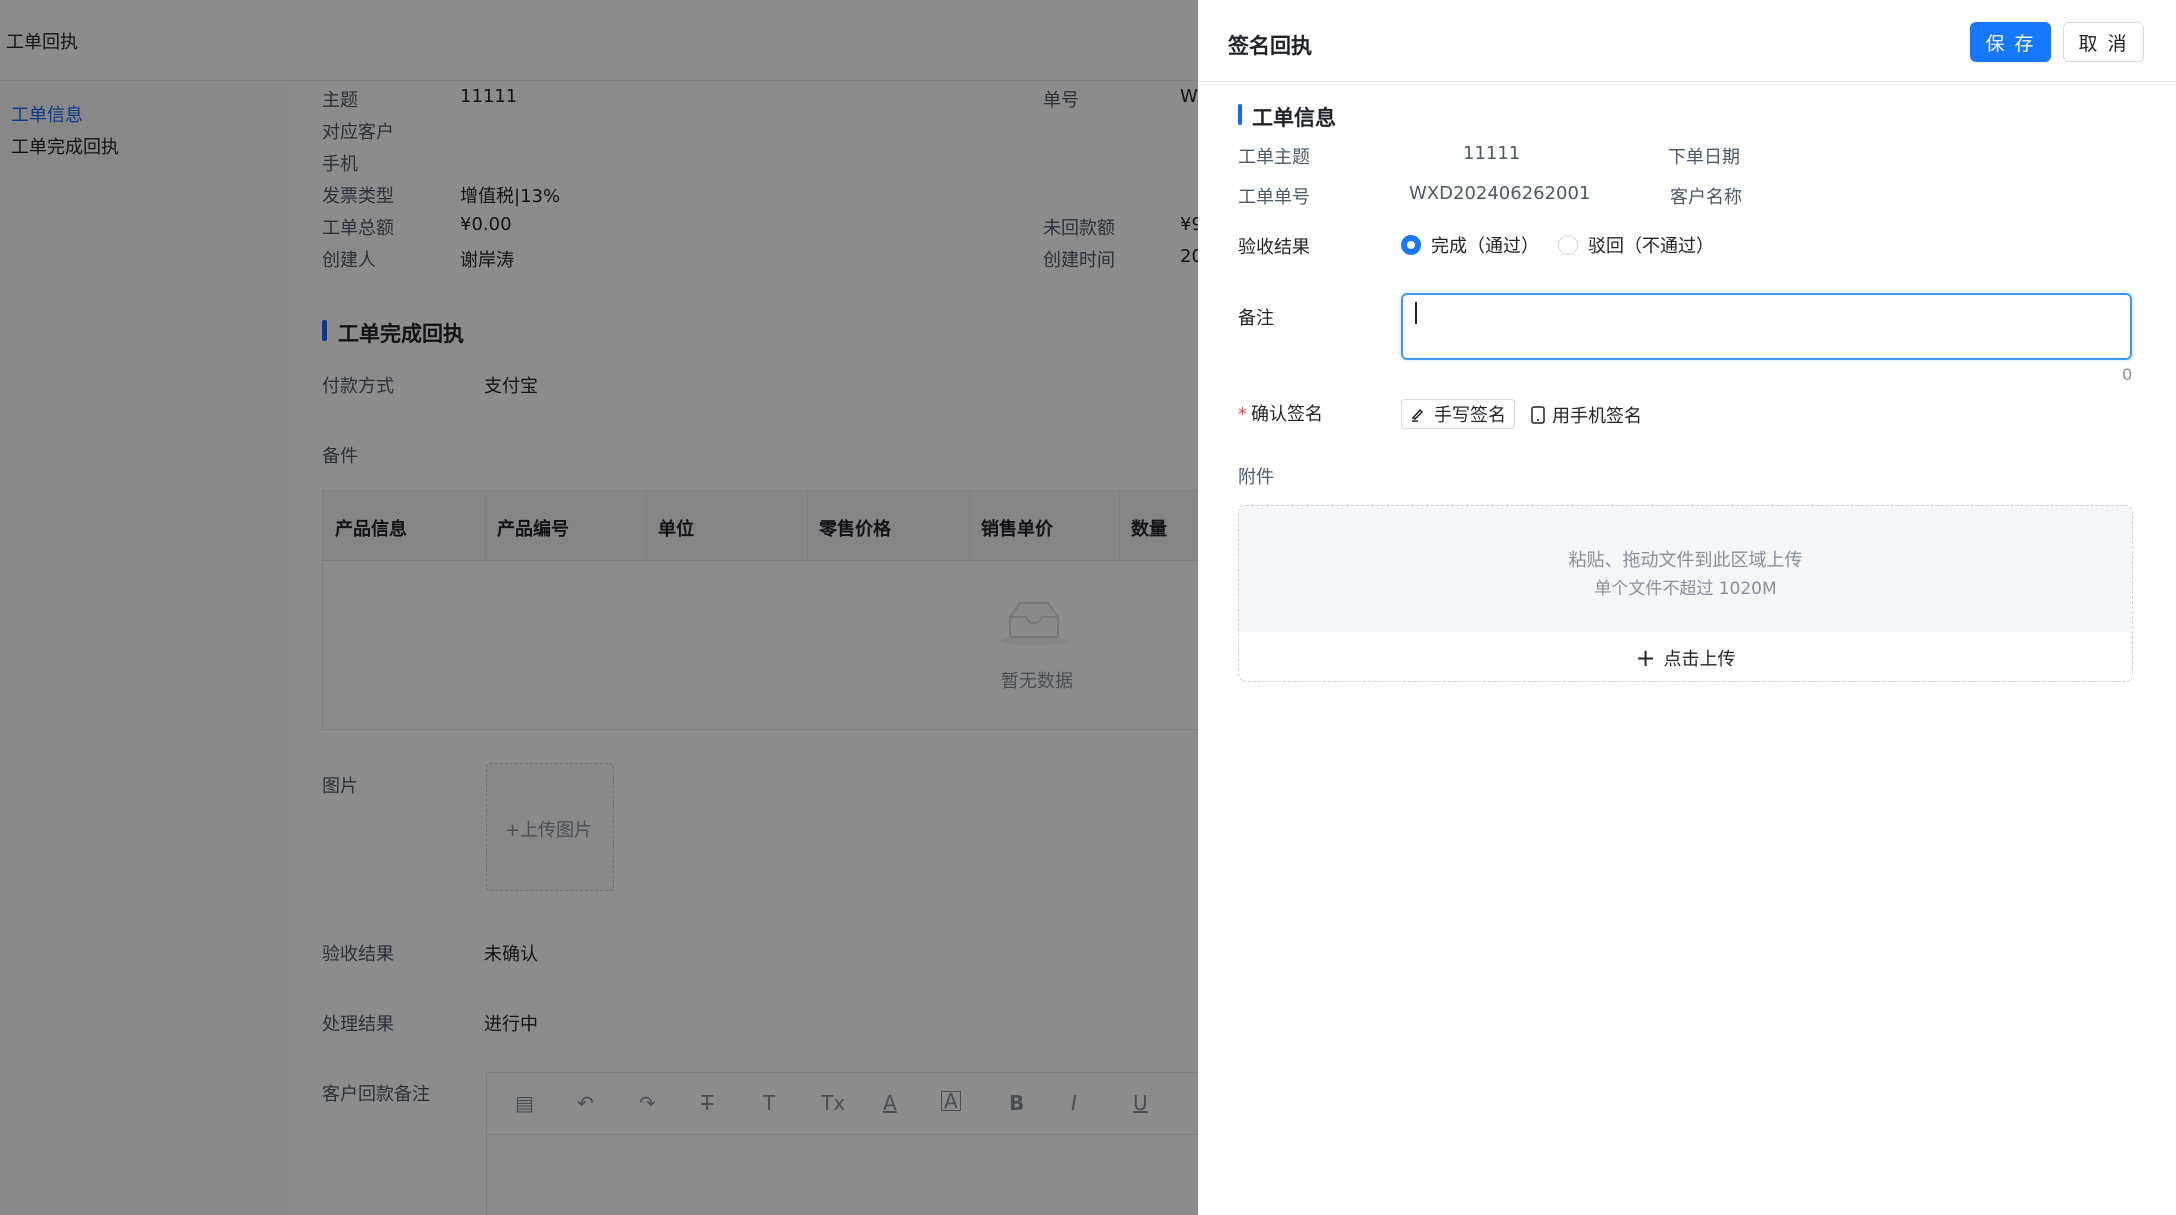 This screenshot has width=2176, height=1215. What do you see at coordinates (2010, 42) in the screenshot?
I see `save-button: 保 存` at bounding box center [2010, 42].